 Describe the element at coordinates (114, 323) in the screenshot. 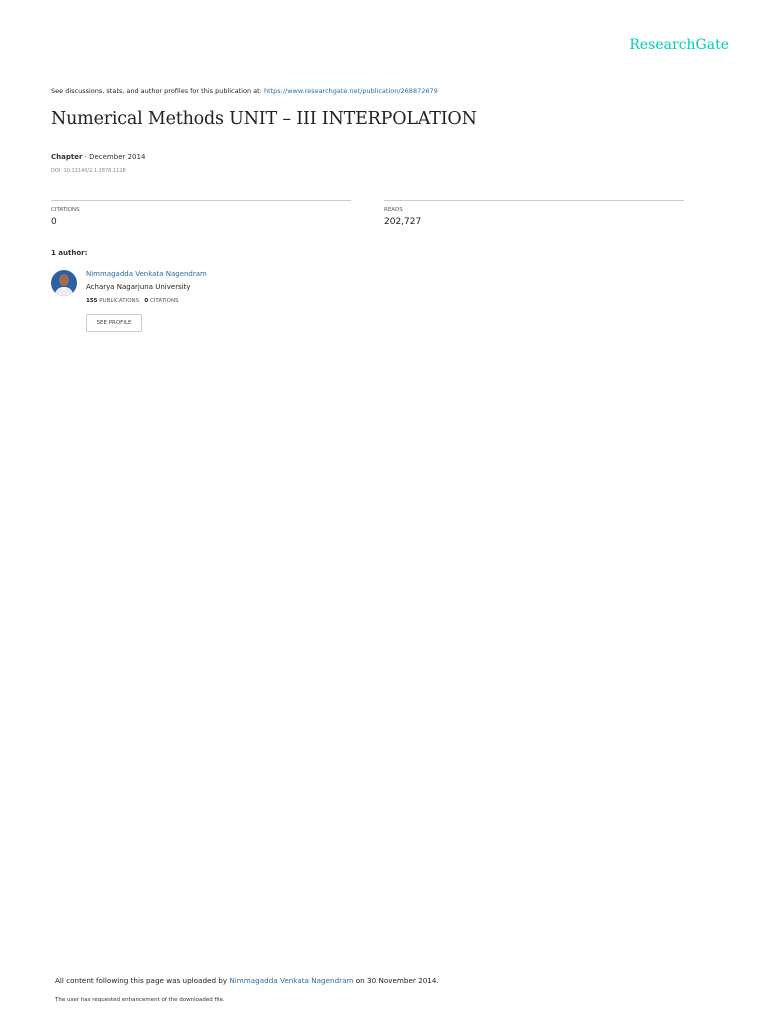

I see `see-profile-button: SEE PROFILE` at that location.